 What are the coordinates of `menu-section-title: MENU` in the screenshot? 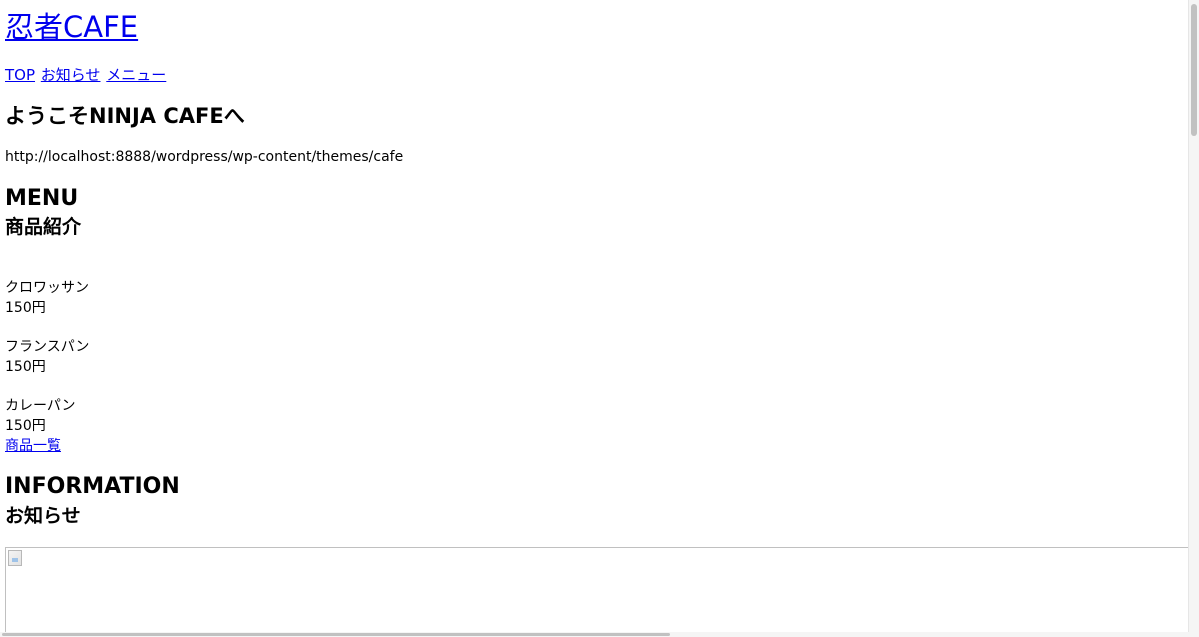 It's located at (42, 198).